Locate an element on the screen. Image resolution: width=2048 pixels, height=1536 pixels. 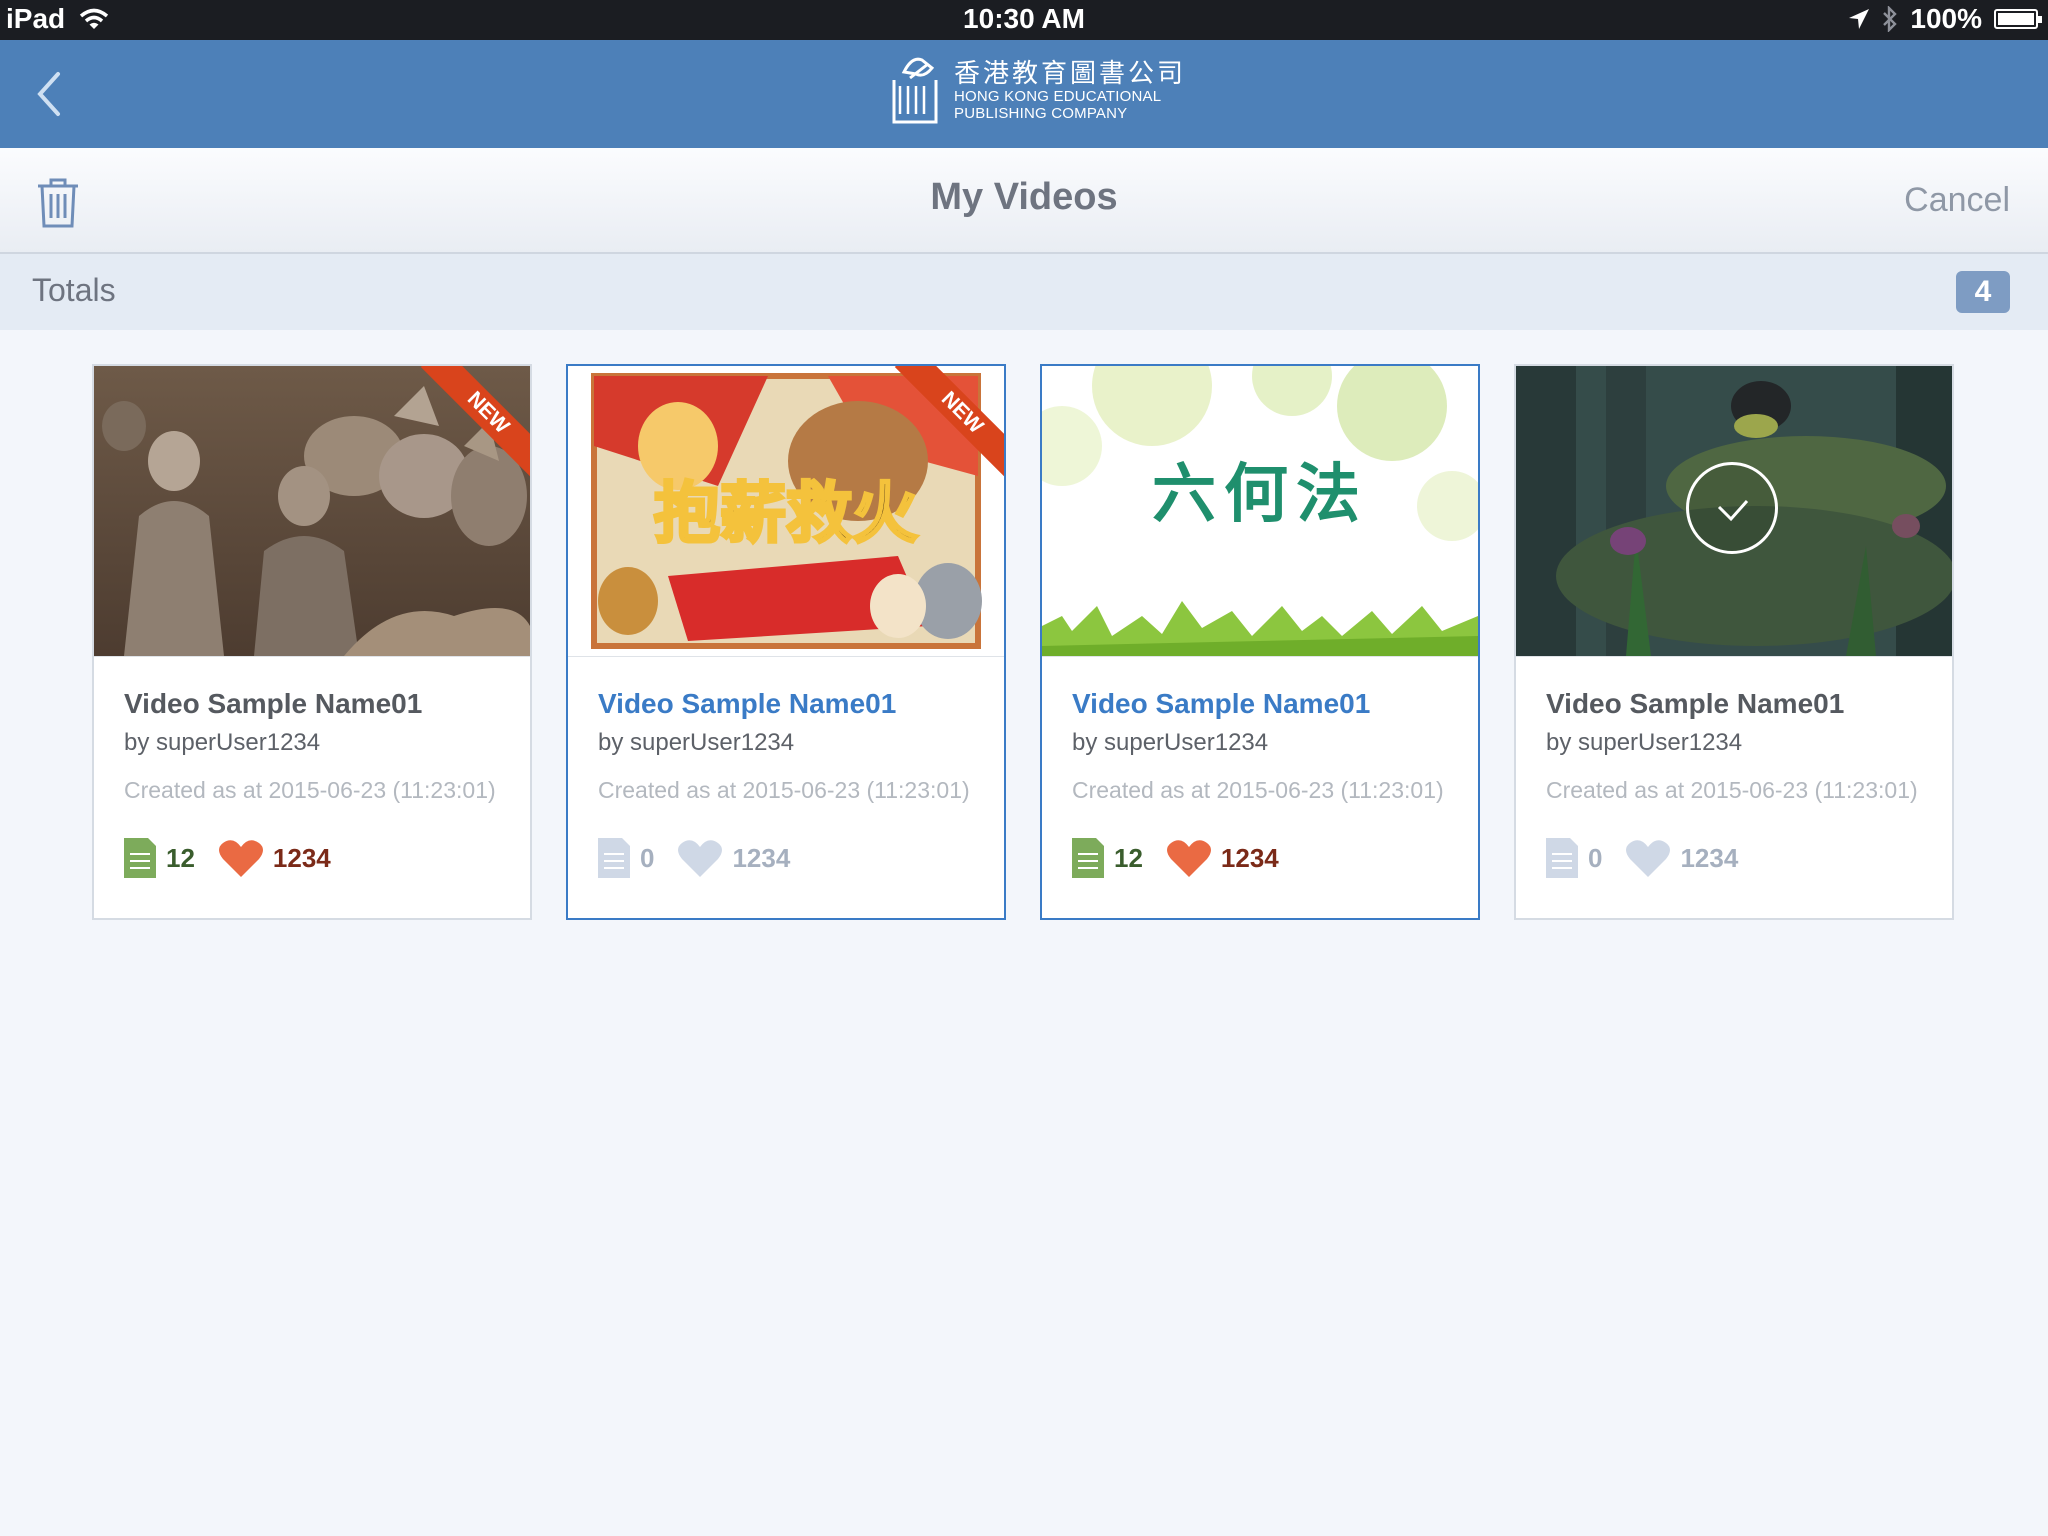
status-bar: iPad 10:30 AM 100% is located at coordinates (1024, 20).